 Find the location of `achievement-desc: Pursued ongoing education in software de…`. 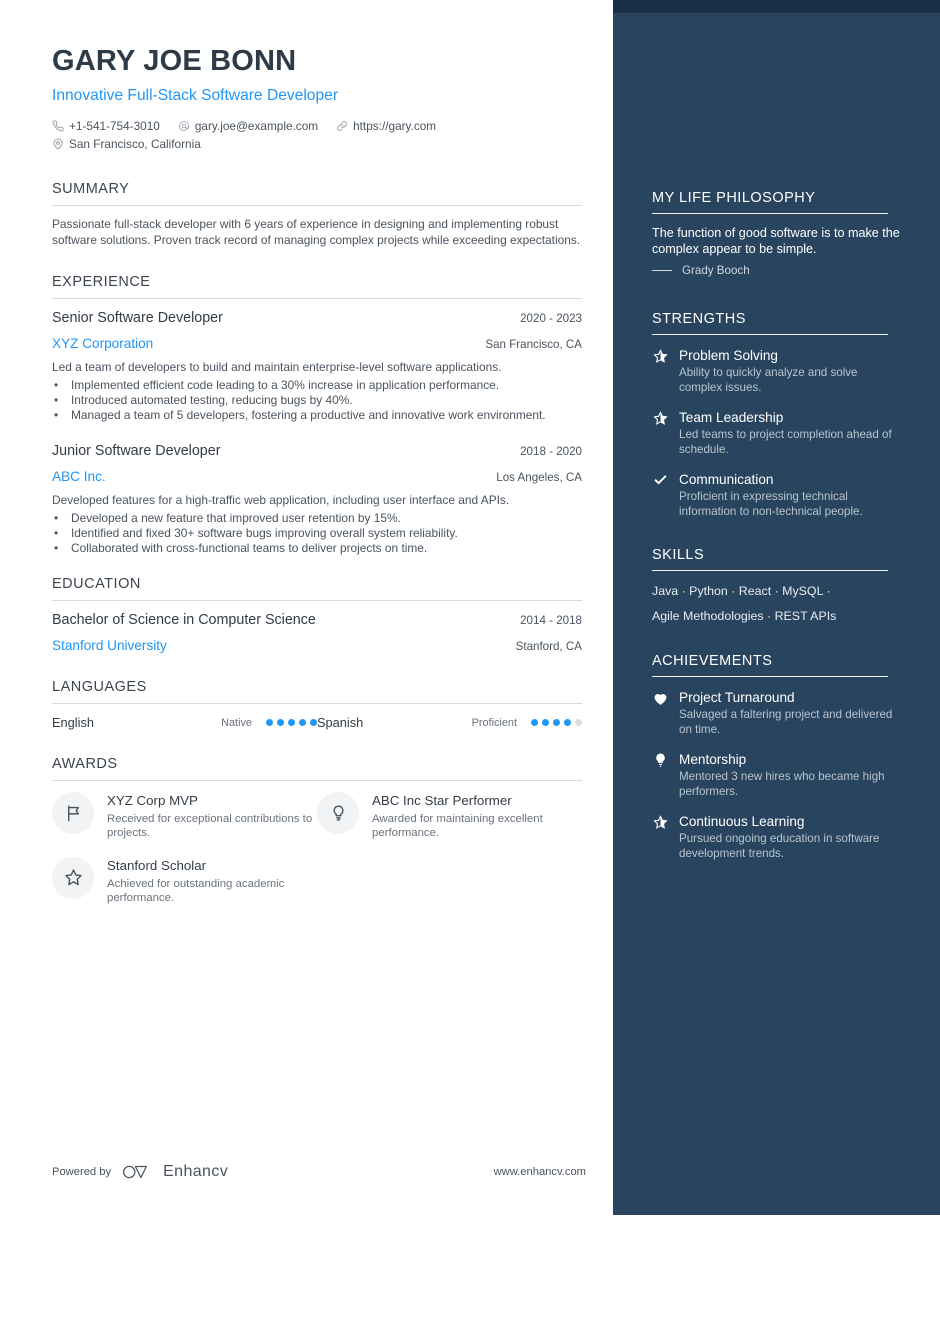

achievement-desc: Pursued ongoing education in software de… is located at coordinates (779, 846).